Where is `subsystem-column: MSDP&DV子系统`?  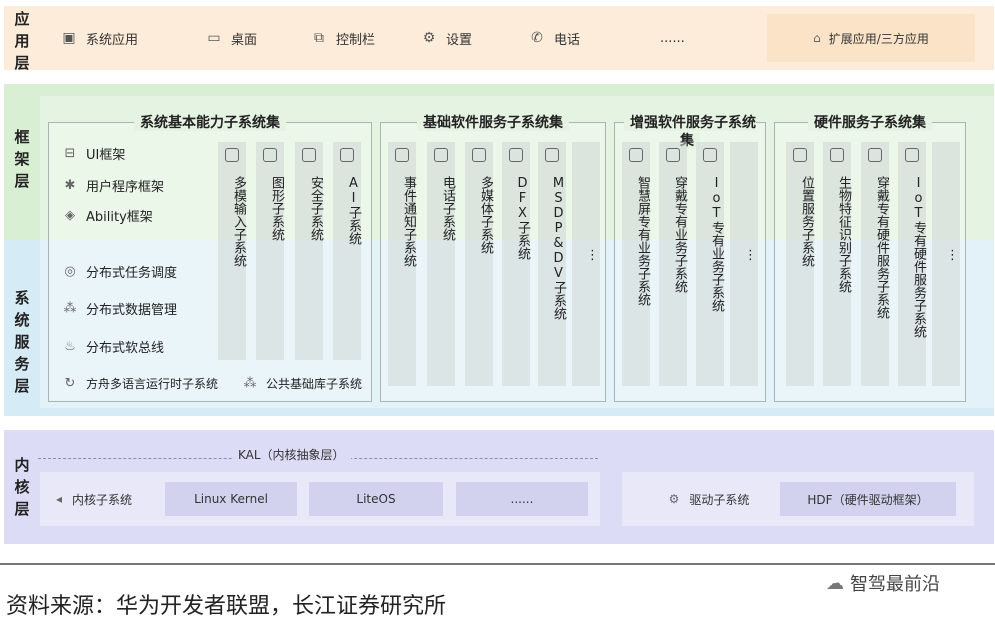
subsystem-column: MSDP&DV子系统 is located at coordinates (552, 264).